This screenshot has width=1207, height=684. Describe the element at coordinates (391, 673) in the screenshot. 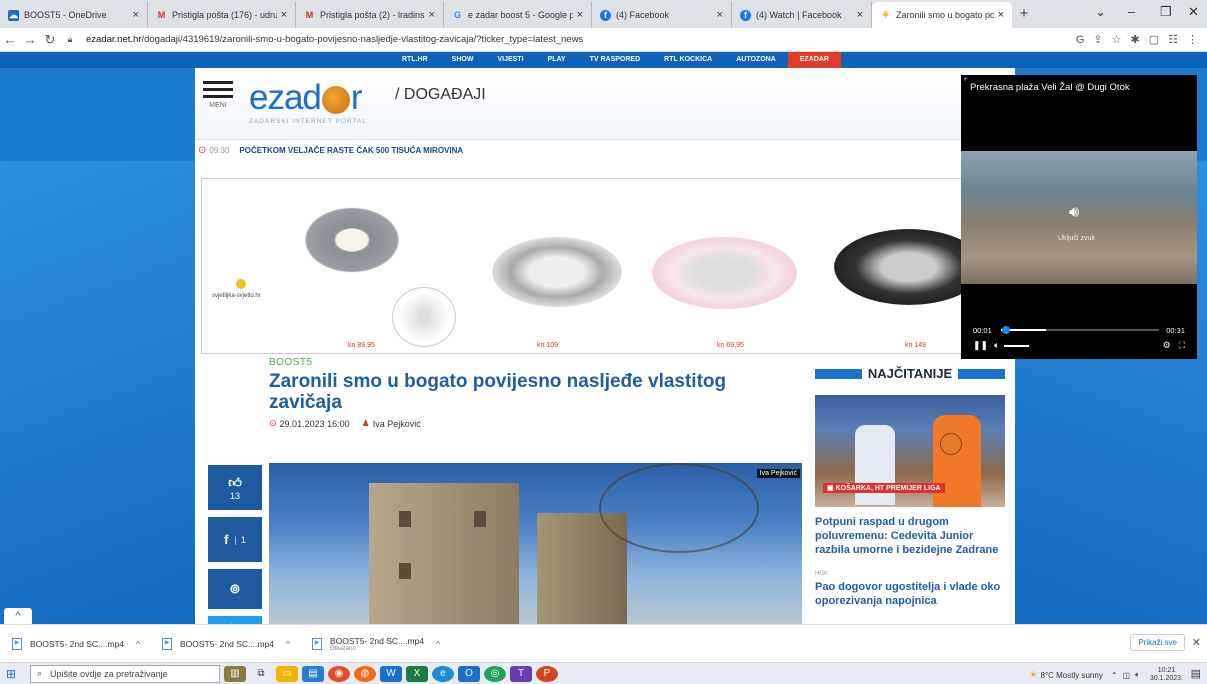

I see `word-icon: W` at that location.